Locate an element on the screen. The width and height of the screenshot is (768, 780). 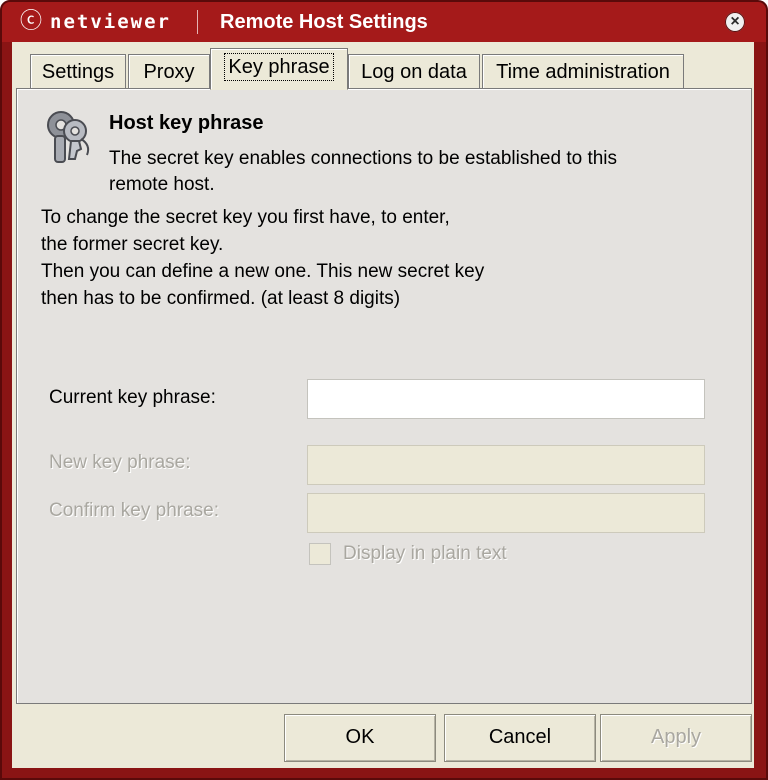
tab-time-administration: Time administration is located at coordinates (583, 71).